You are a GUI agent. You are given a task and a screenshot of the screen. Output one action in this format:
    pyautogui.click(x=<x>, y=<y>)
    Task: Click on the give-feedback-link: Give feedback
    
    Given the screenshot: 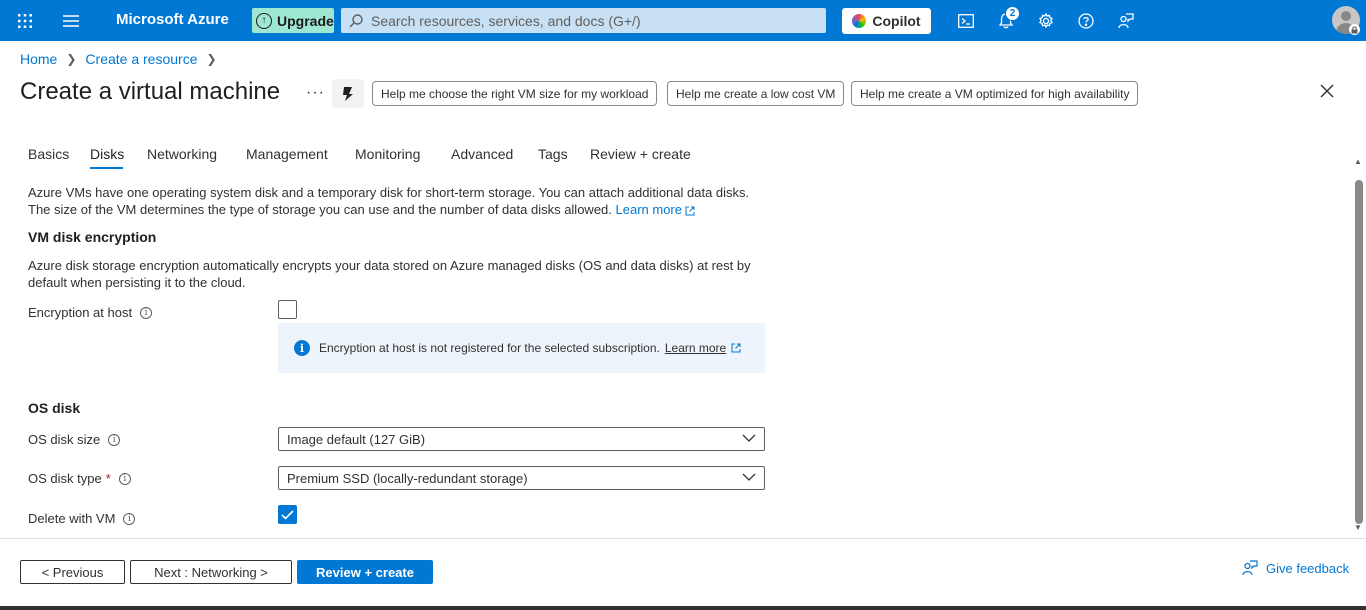 What is the action you would take?
    pyautogui.click(x=1295, y=568)
    